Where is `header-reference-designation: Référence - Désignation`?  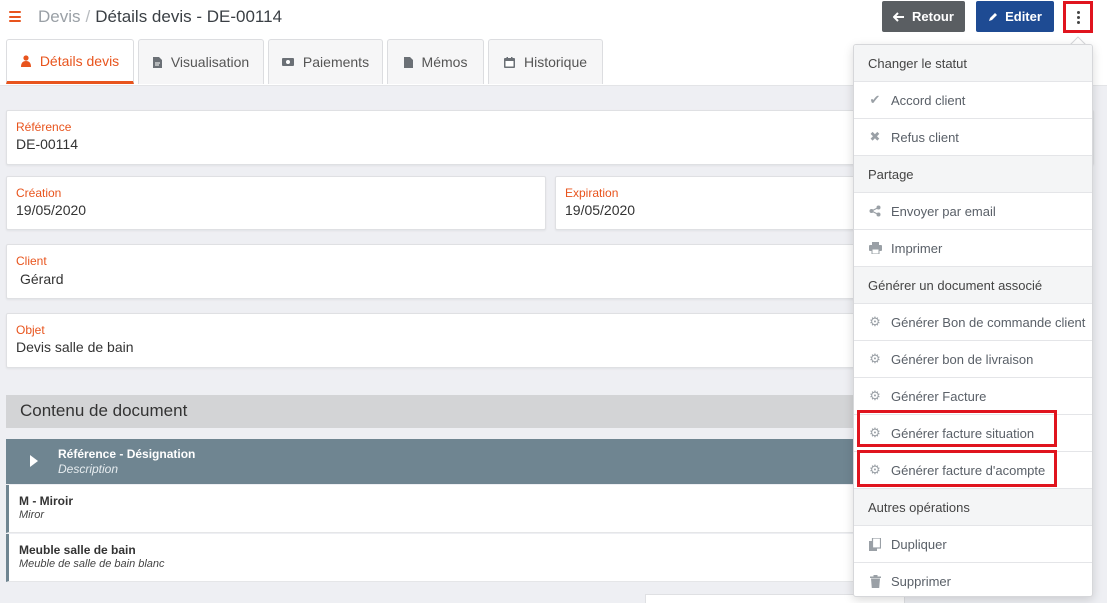 header-reference-designation: Référence - Désignation is located at coordinates (127, 454).